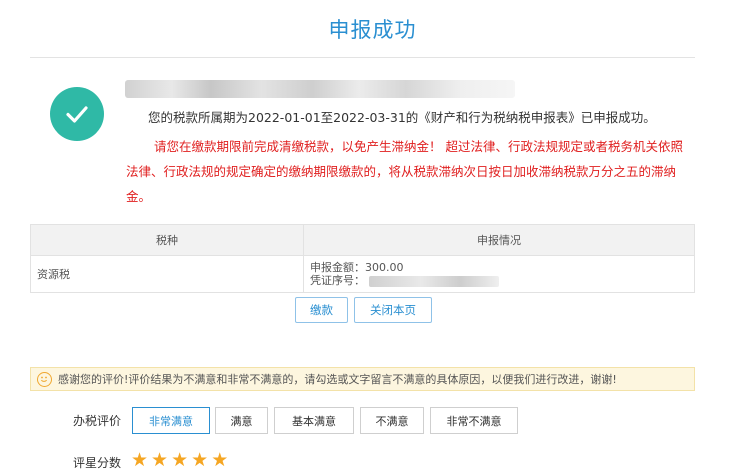 This screenshot has width=745, height=475. Describe the element at coordinates (434, 281) in the screenshot. I see `redacted-voucher-number` at that location.